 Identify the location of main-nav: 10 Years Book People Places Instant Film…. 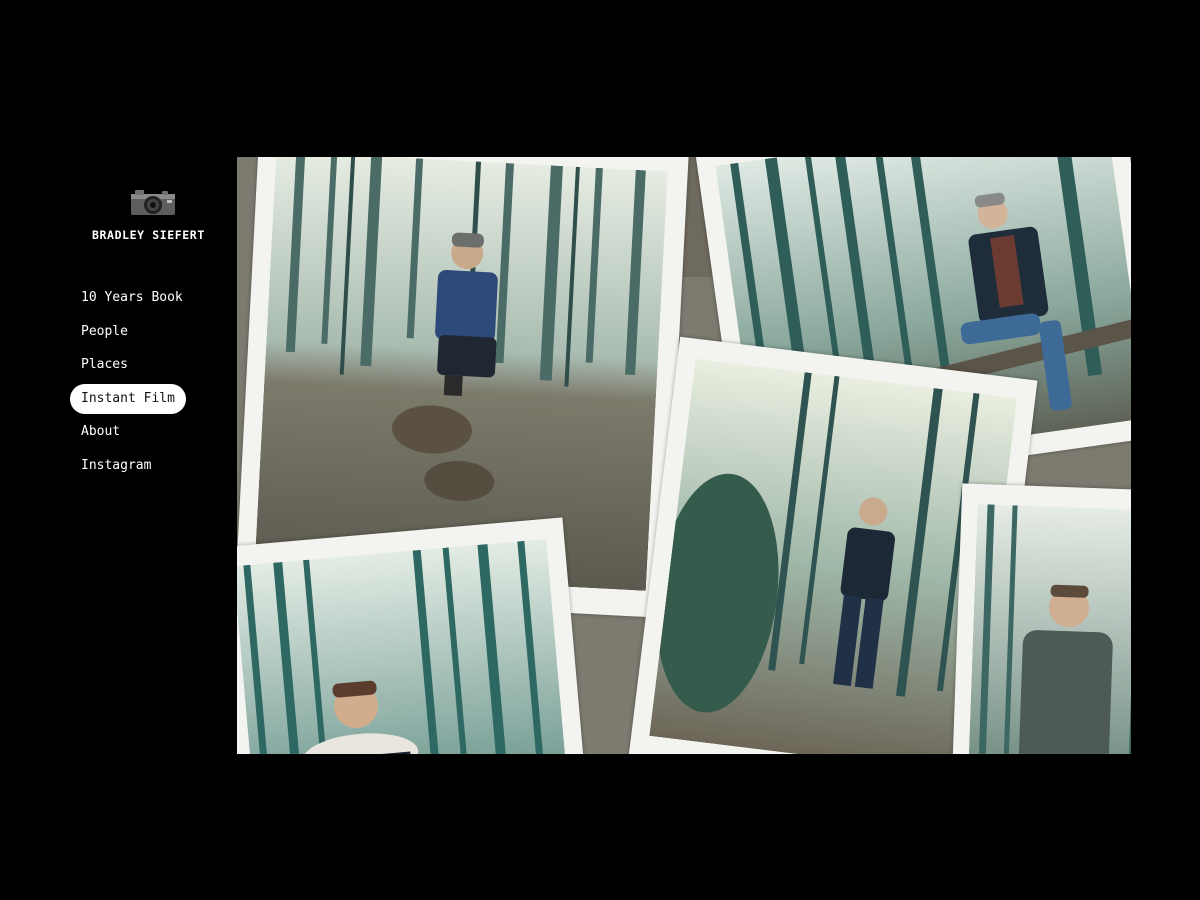
(132, 387).